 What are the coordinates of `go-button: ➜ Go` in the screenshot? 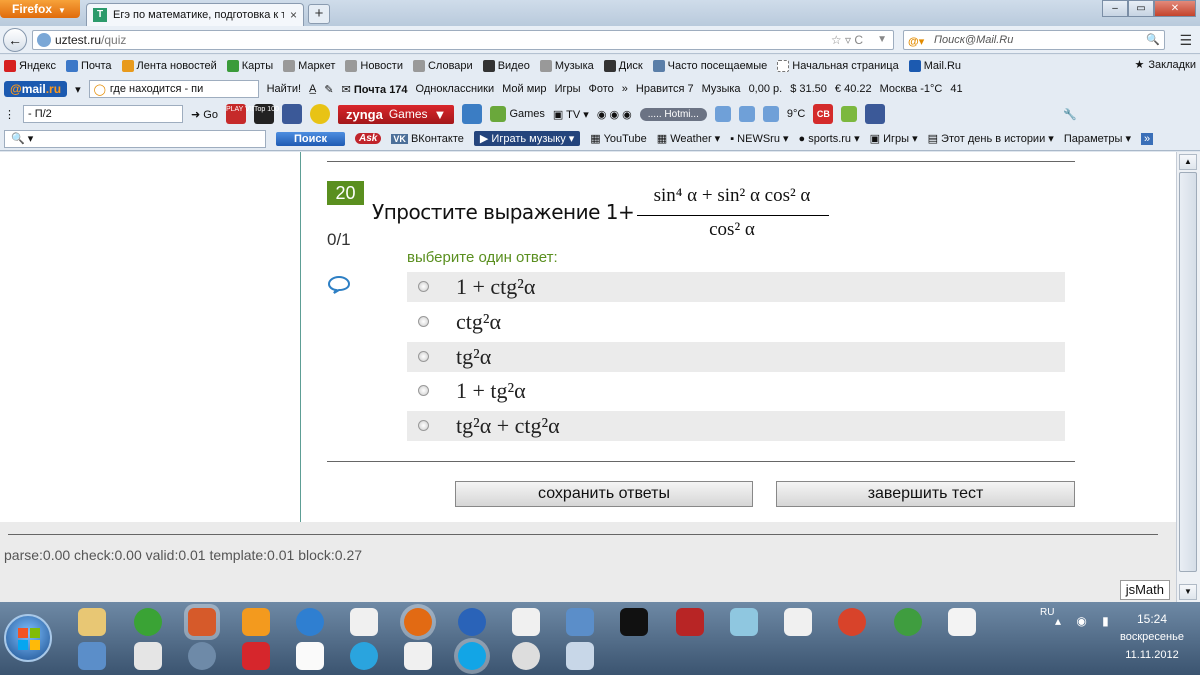 It's located at (204, 114).